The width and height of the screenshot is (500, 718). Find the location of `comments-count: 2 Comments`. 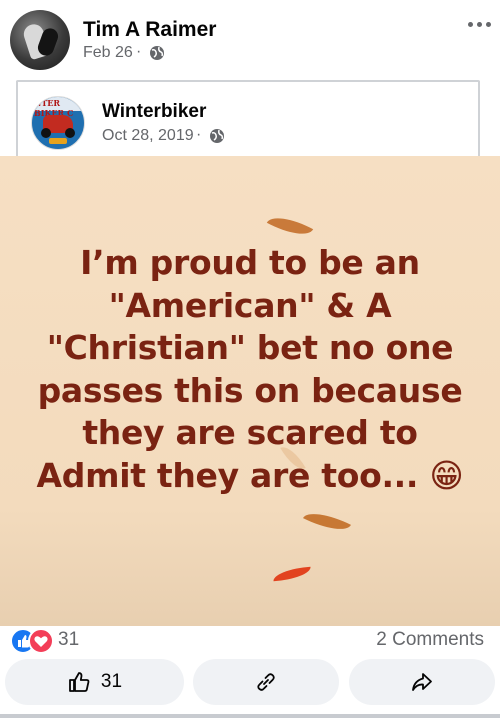

comments-count: 2 Comments is located at coordinates (430, 640).